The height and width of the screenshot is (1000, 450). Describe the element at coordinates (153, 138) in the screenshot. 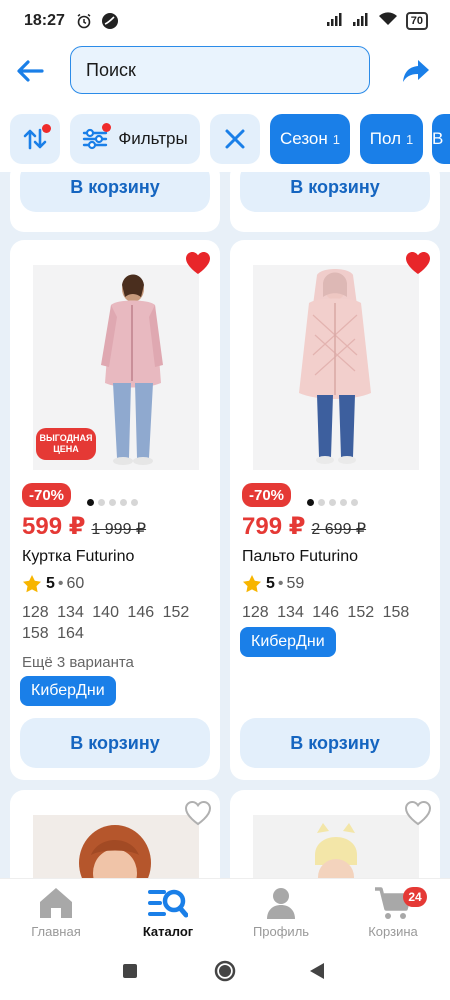

I see `filters-label: Фильтры` at that location.